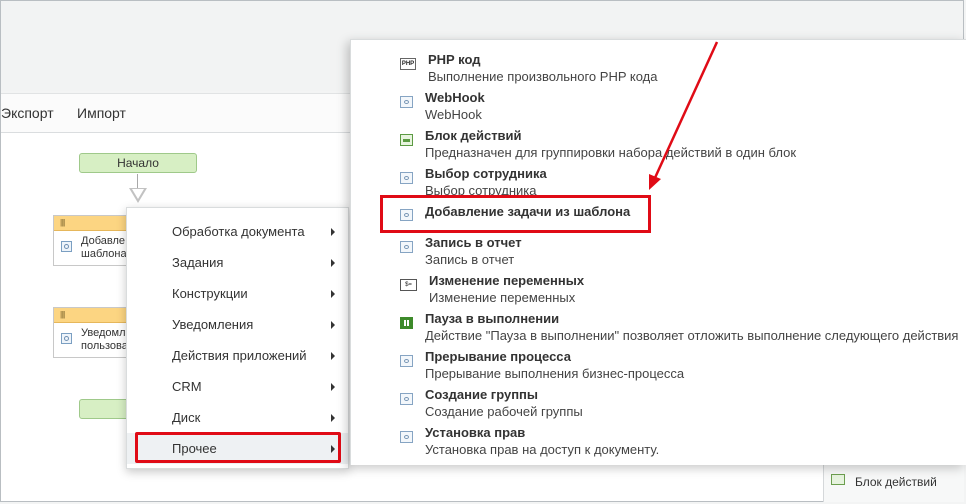  I want to click on activity-description: WebHook, so click(453, 114).